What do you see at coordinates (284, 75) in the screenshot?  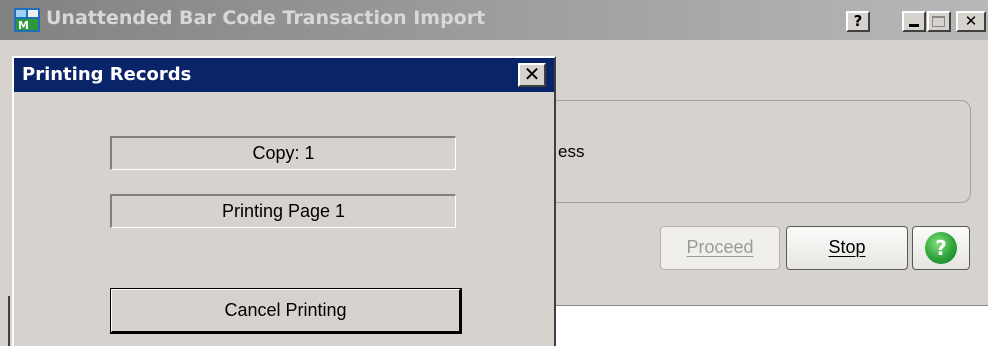 I see `dialog-title-bar: Printing Records ✕` at bounding box center [284, 75].